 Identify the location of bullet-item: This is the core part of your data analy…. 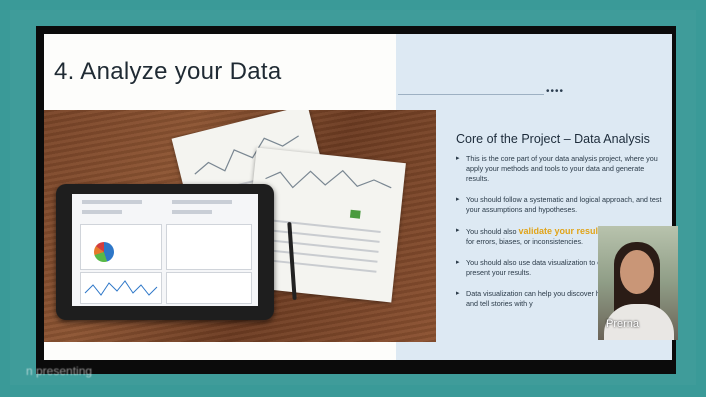
(561, 169).